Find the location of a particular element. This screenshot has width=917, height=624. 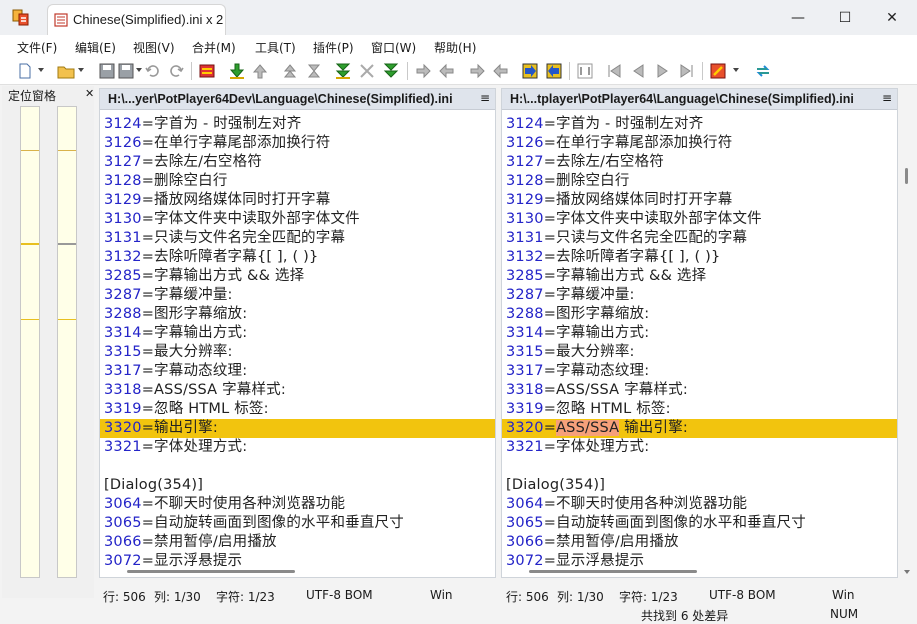

location-strip-right is located at coordinates (67, 342).